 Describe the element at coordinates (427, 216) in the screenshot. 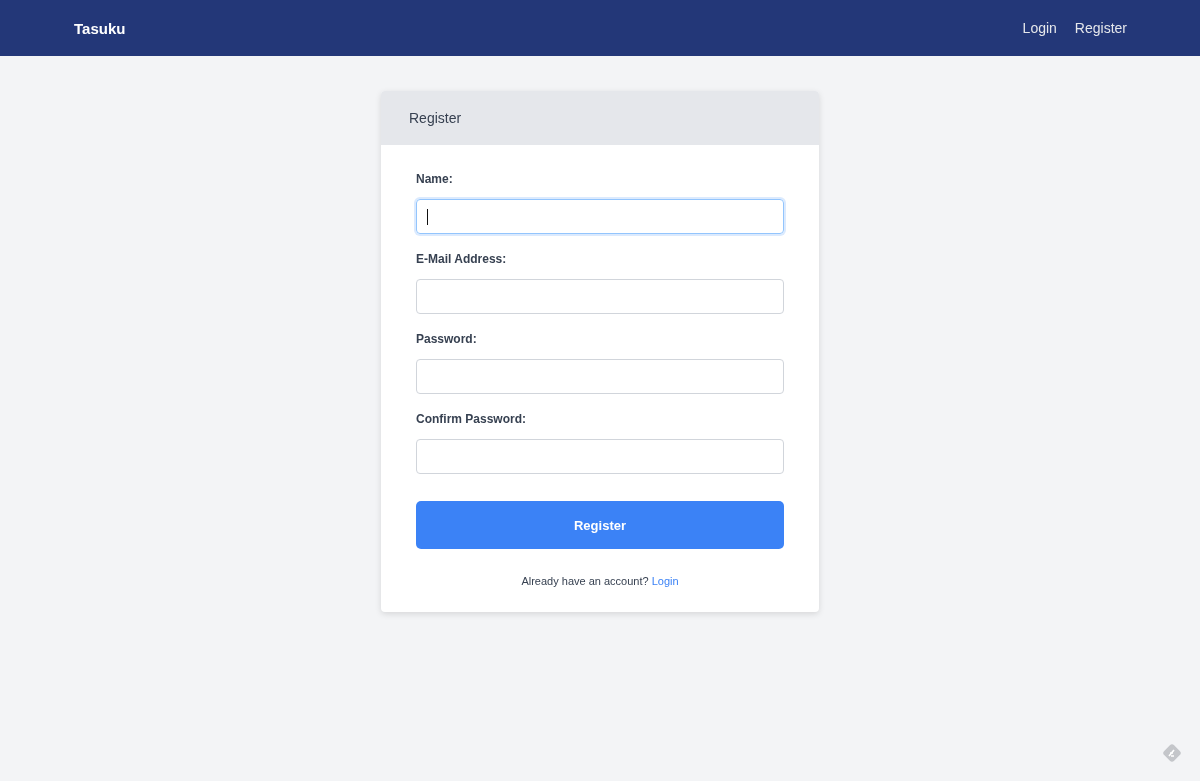

I see `text-cursor` at that location.